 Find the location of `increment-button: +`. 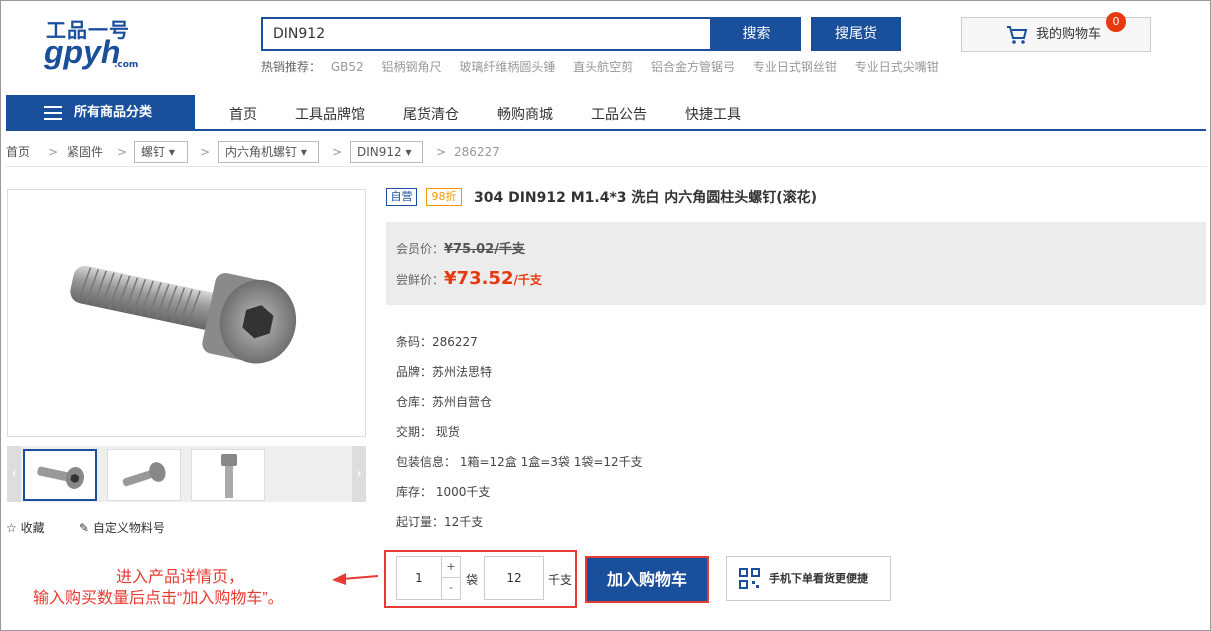

increment-button: + is located at coordinates (451, 567).